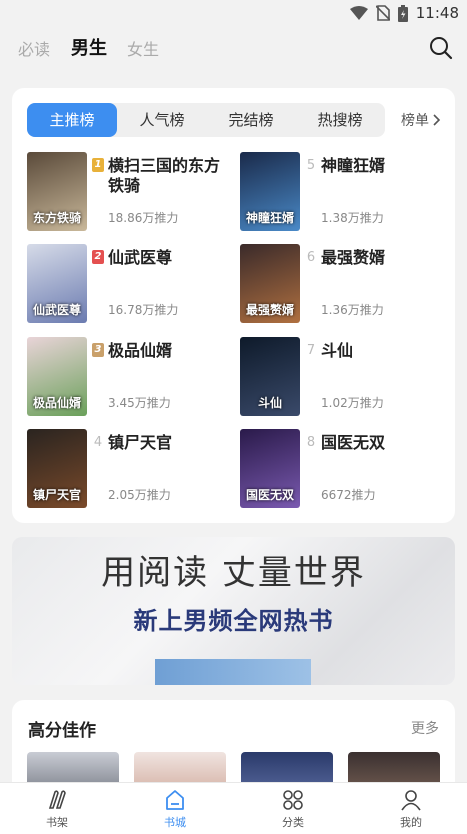 Image resolution: width=467 pixels, height=834 pixels. I want to click on book-push-count: 1.36万推力, so click(352, 310).